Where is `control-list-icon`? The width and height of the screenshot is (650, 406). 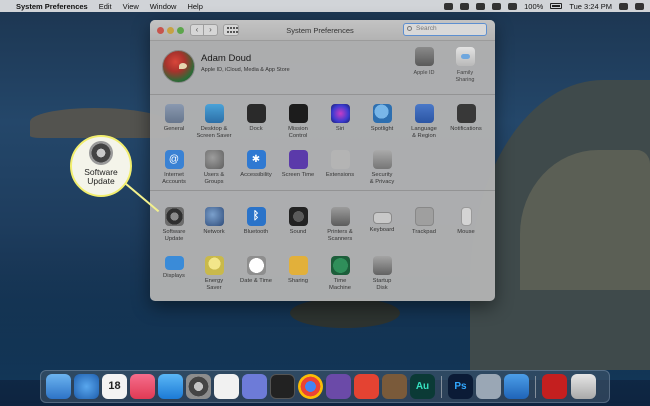
control-list-icon is located at coordinates (639, 6).